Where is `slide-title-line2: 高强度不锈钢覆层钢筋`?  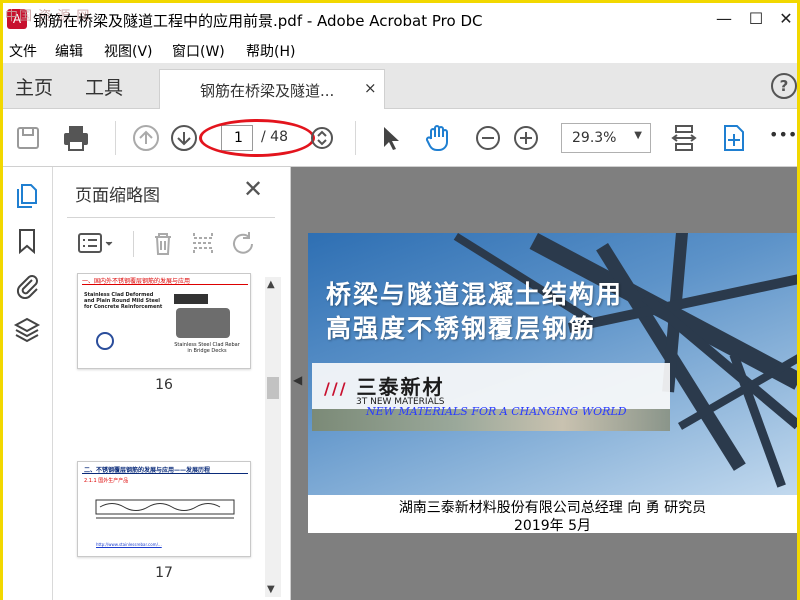
slide-title-line2: 高强度不锈钢覆层钢筋 is located at coordinates (461, 328).